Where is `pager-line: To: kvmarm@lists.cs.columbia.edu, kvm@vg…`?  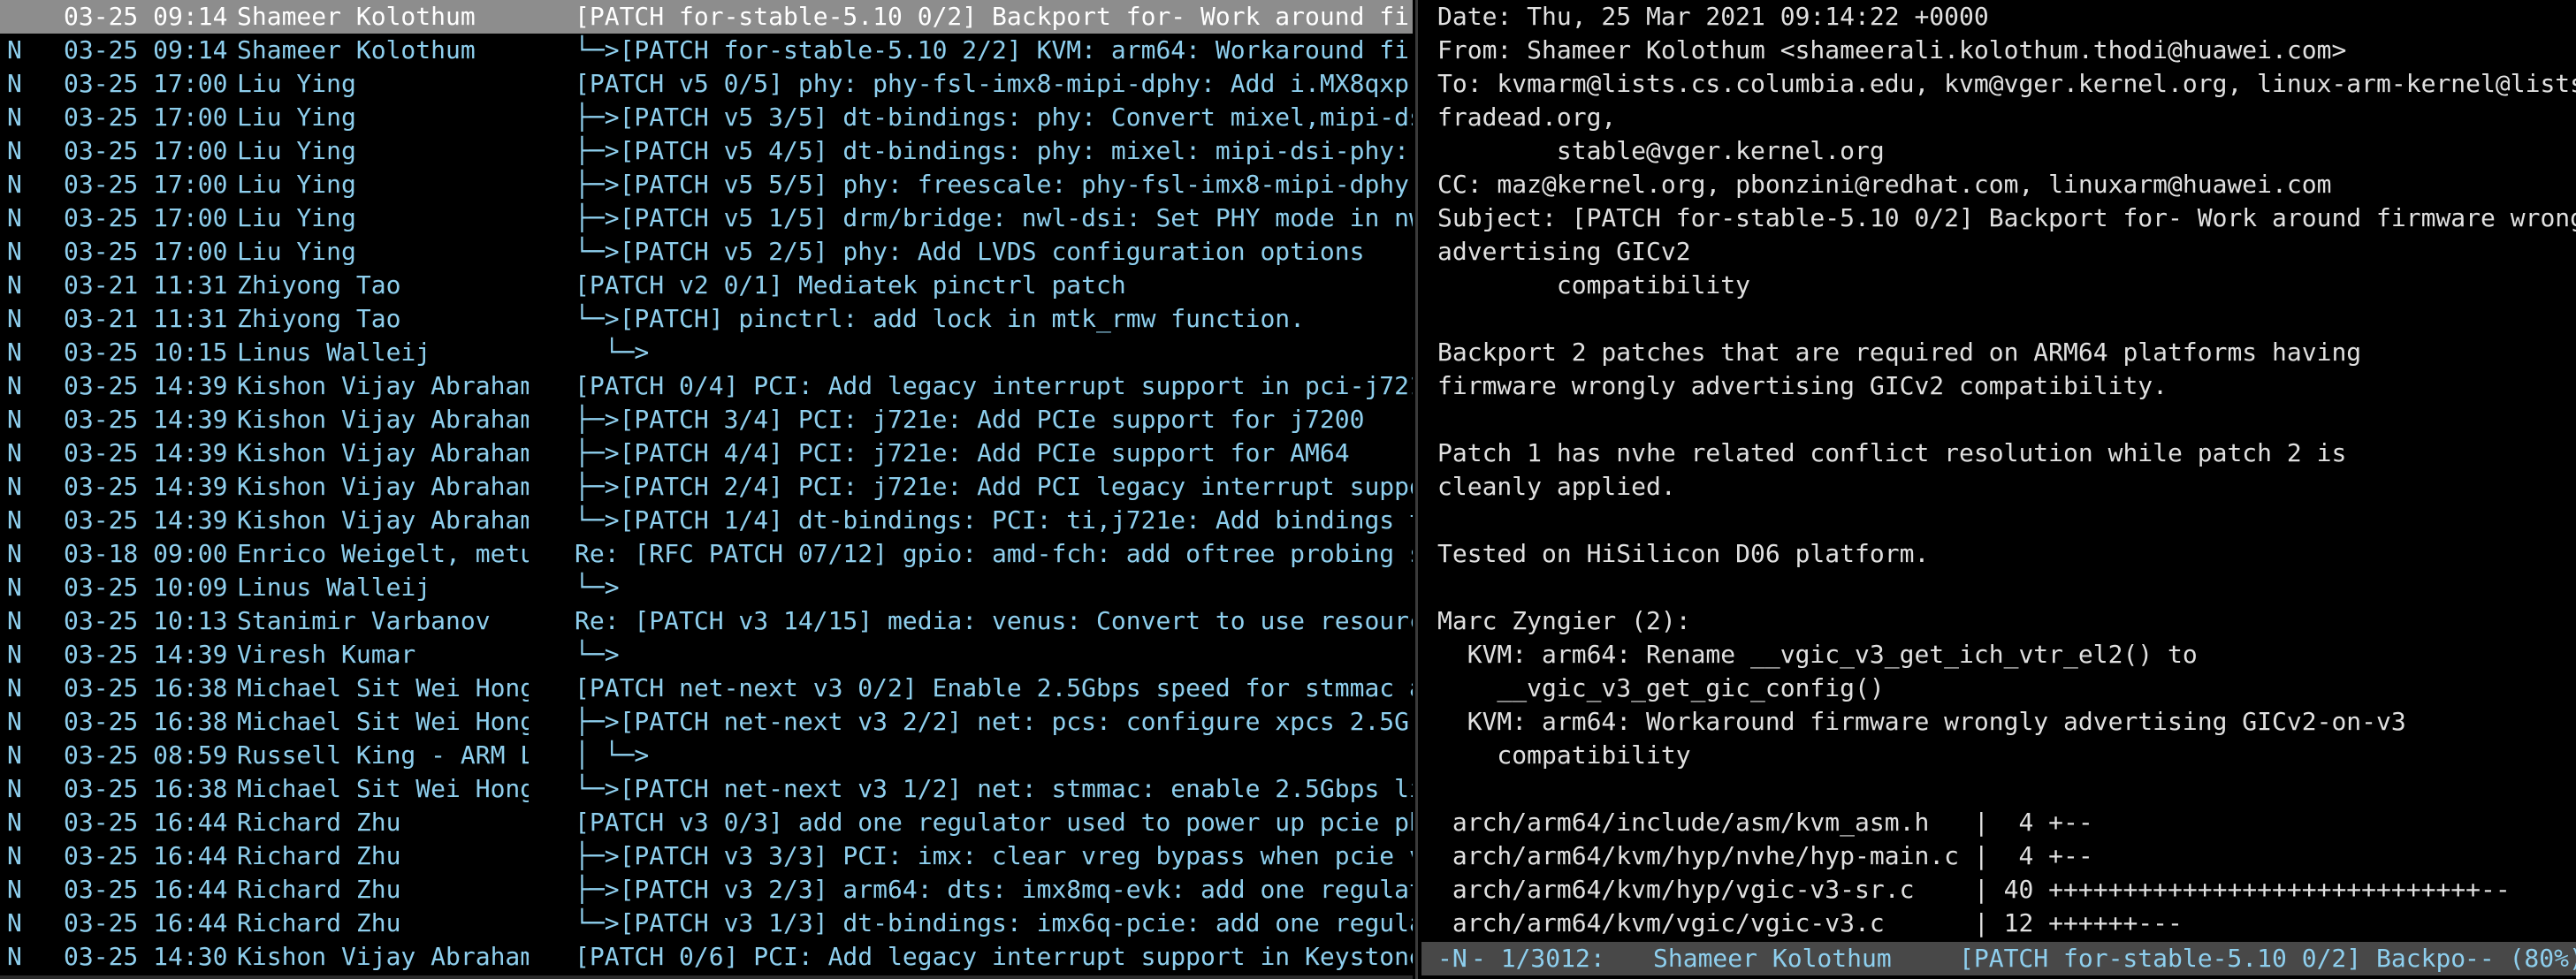 pager-line: To: kvmarm@lists.cs.columbia.edu, kvm@vg… is located at coordinates (2006, 83).